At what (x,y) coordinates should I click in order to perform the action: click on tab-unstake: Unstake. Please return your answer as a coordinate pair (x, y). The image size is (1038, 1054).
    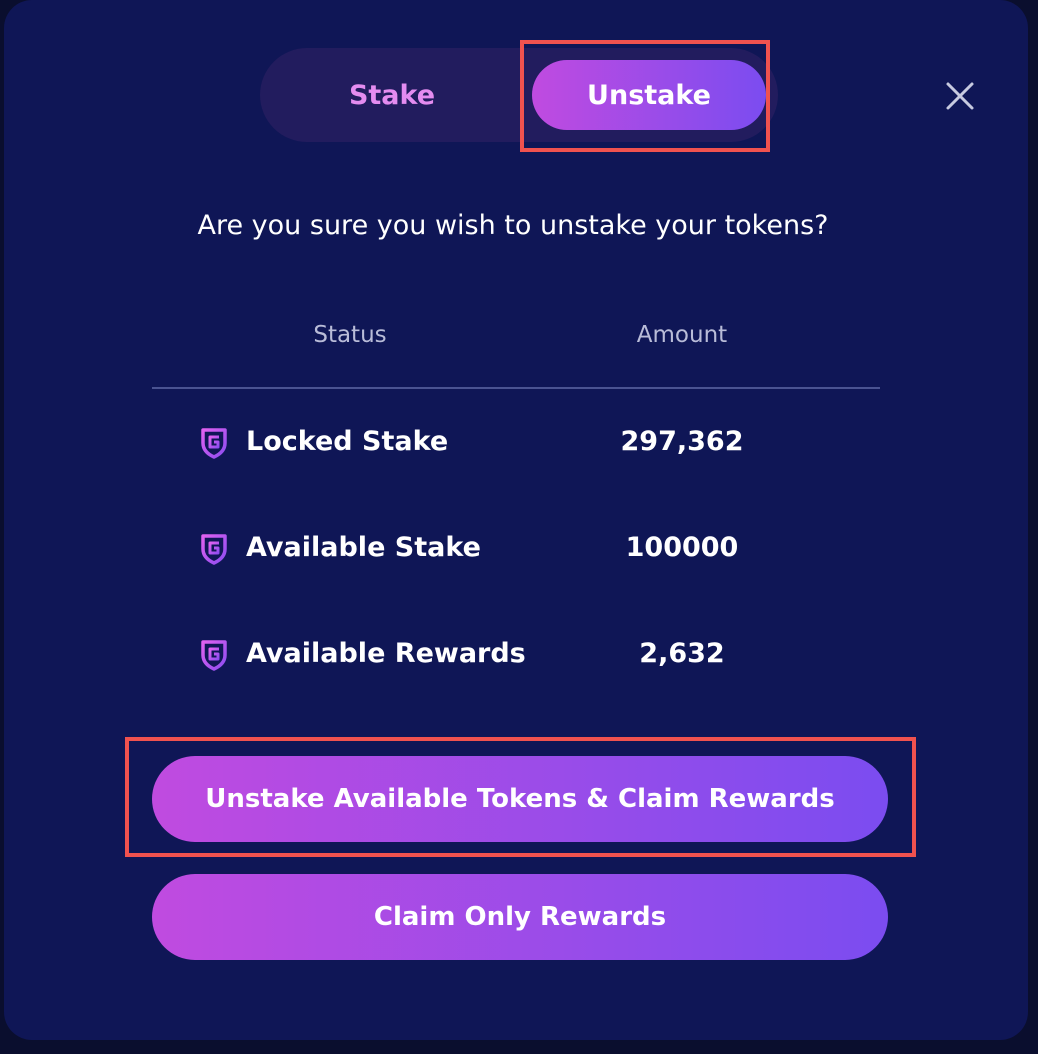
    Looking at the image, I should click on (649, 95).